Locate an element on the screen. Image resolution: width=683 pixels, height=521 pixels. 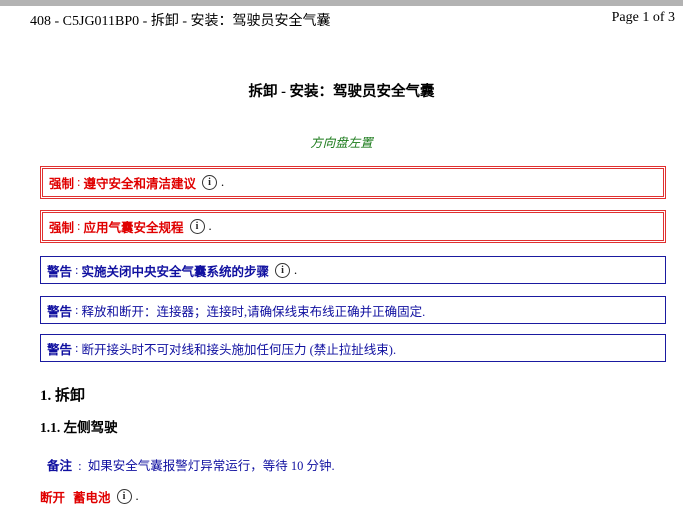
top-bar is located at coordinates (341, 3).